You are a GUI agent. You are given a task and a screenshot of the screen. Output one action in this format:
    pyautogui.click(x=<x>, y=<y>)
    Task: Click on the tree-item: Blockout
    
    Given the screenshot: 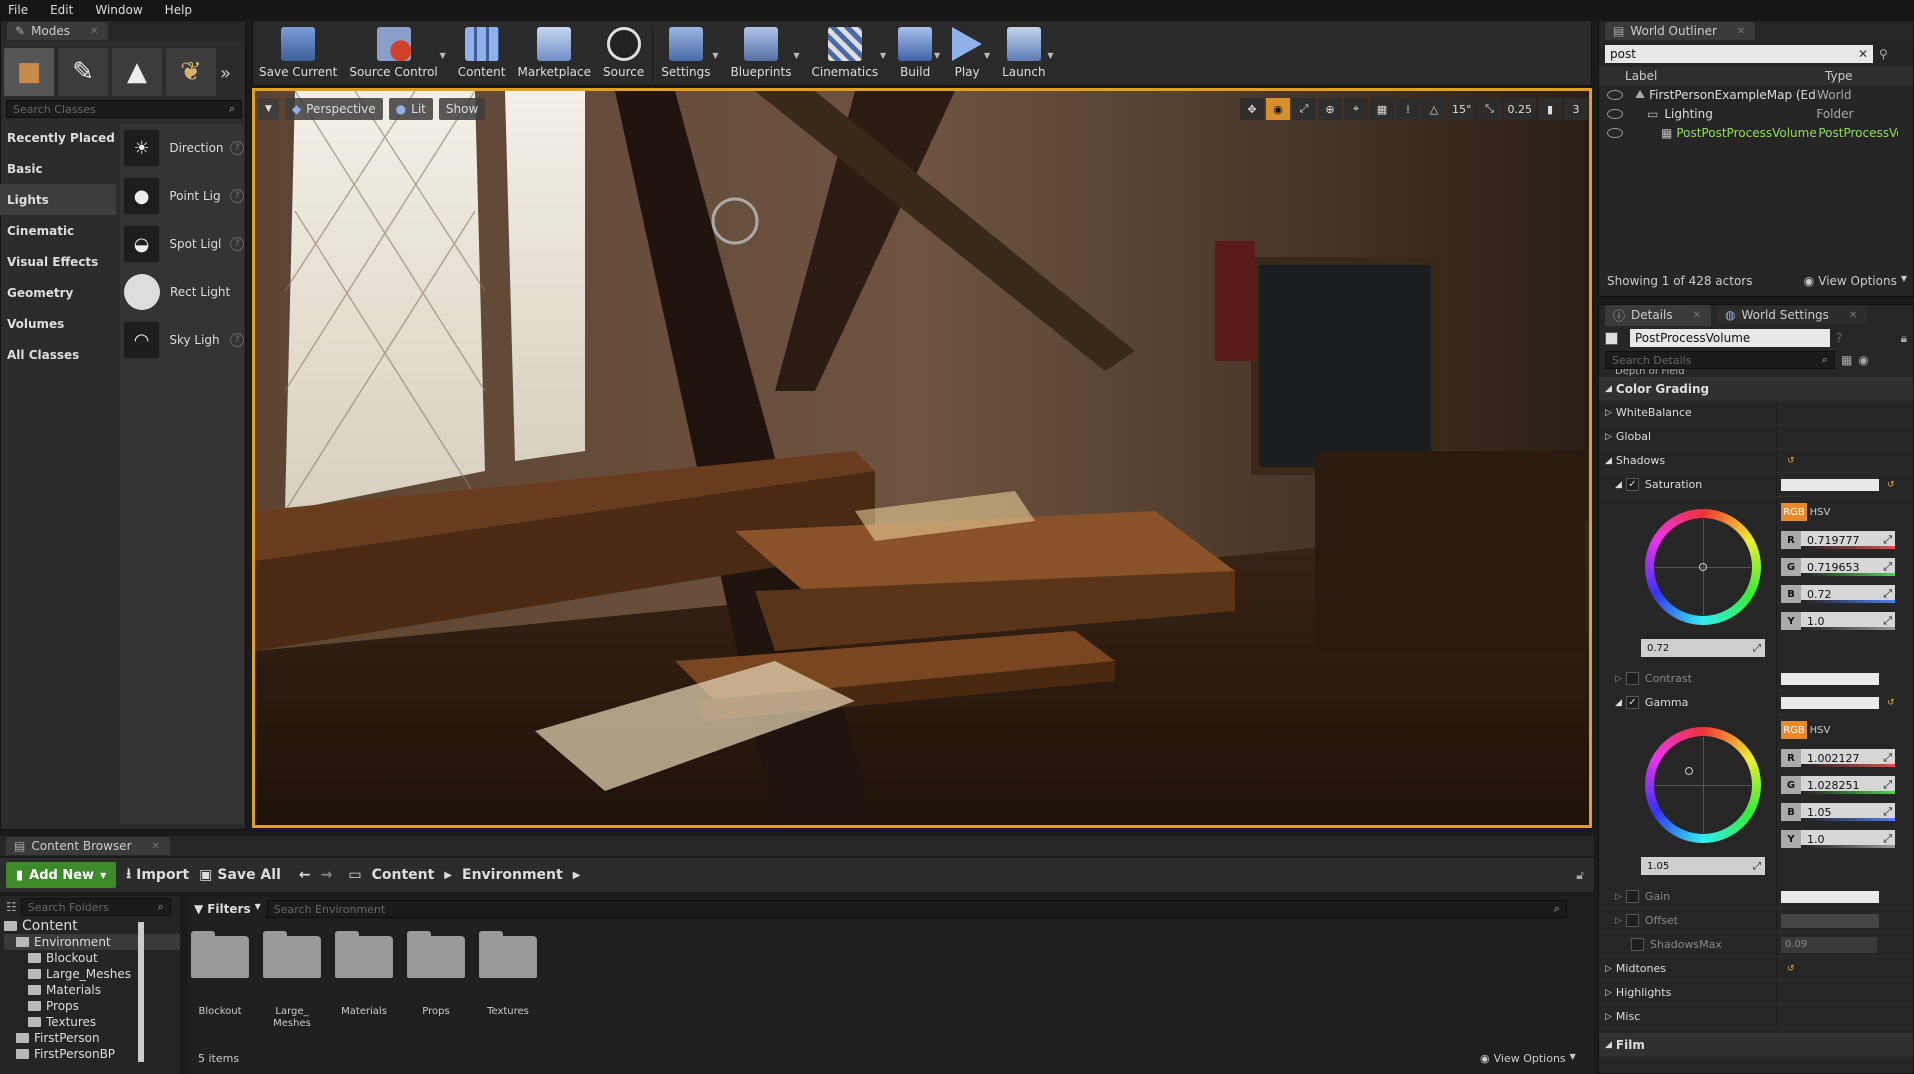 What is the action you would take?
    pyautogui.click(x=92, y=958)
    